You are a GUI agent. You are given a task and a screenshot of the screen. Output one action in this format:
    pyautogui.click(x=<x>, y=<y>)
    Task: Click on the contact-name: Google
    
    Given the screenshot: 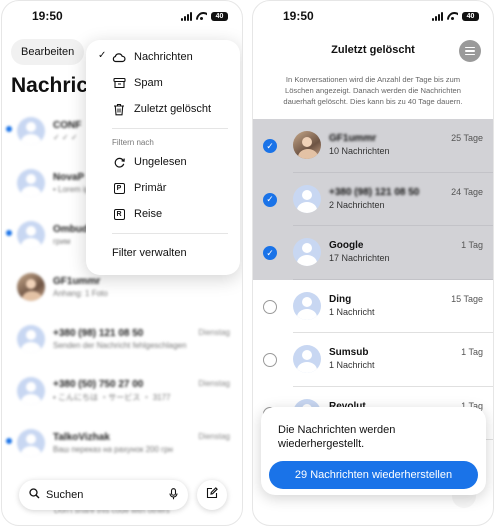 What is the action you would take?
    pyautogui.click(x=346, y=245)
    